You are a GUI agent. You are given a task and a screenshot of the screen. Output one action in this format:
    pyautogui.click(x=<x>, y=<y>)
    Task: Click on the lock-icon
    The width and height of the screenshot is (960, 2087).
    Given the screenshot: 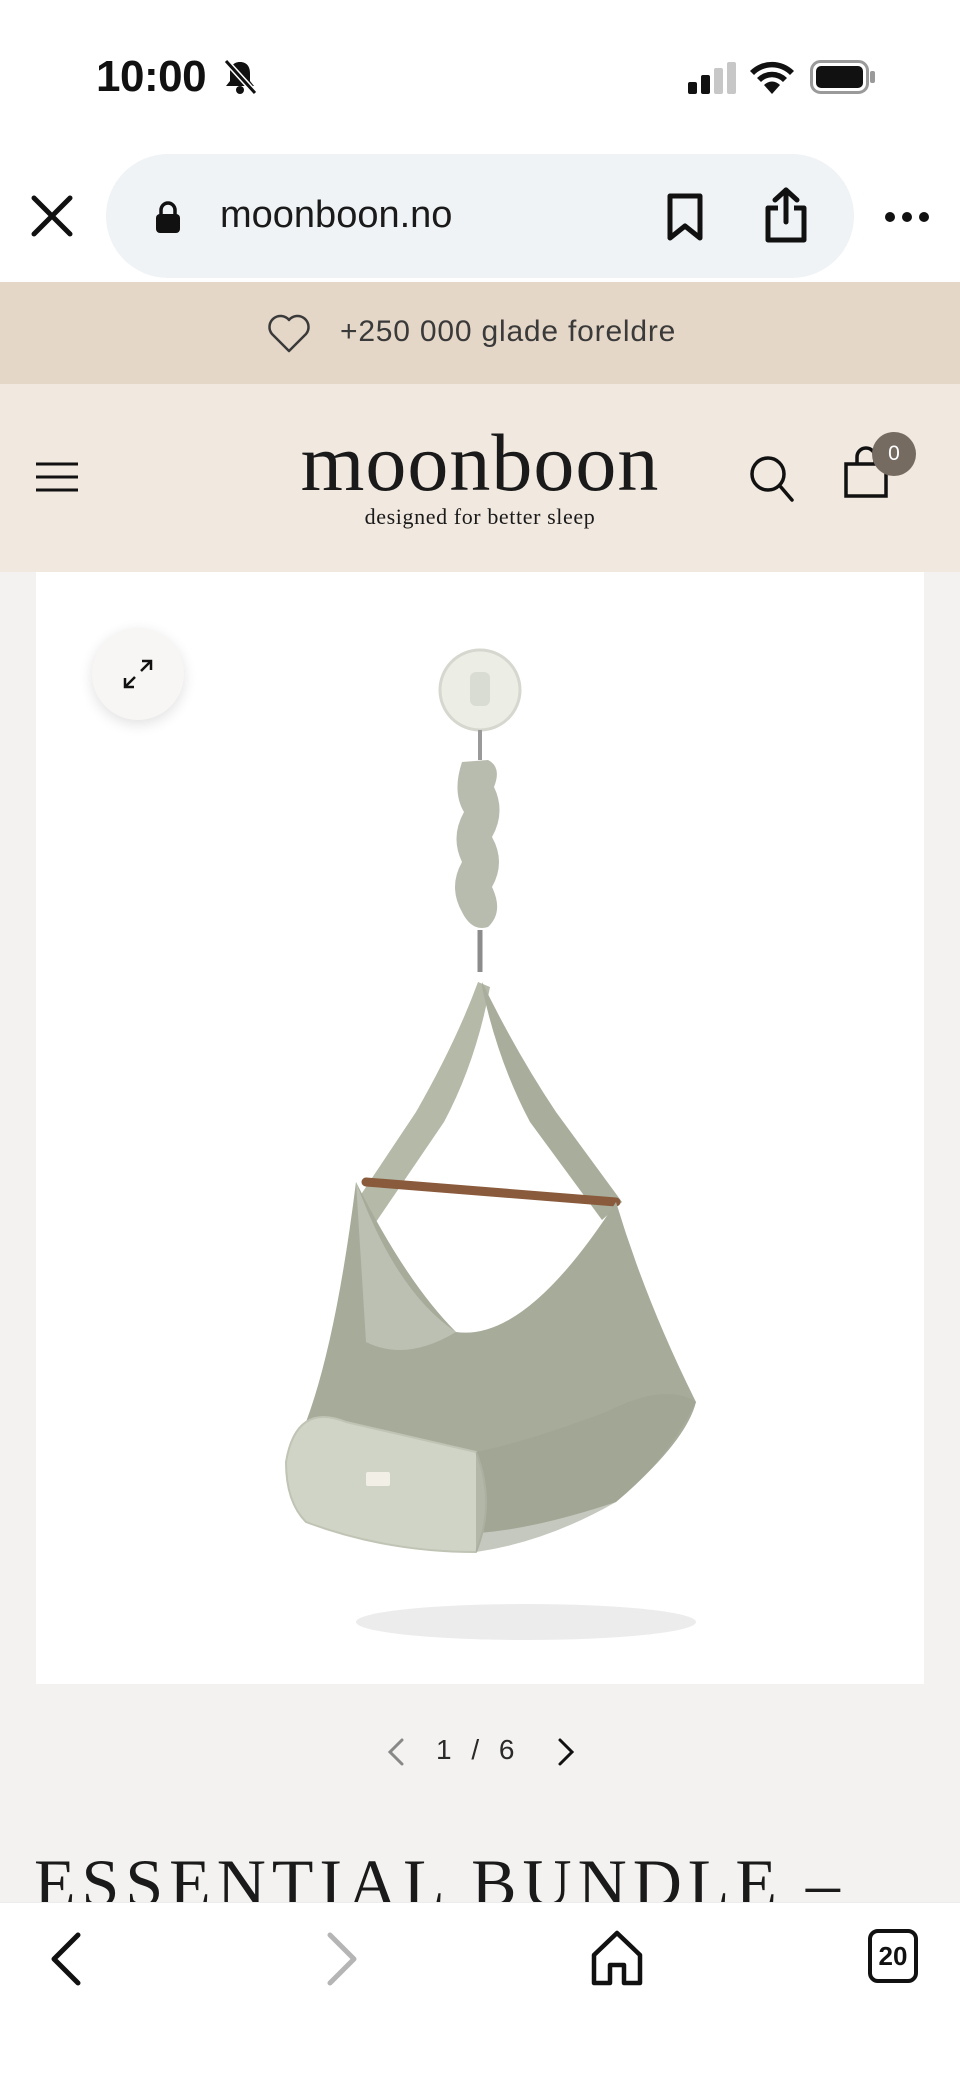 What is the action you would take?
    pyautogui.click(x=168, y=217)
    